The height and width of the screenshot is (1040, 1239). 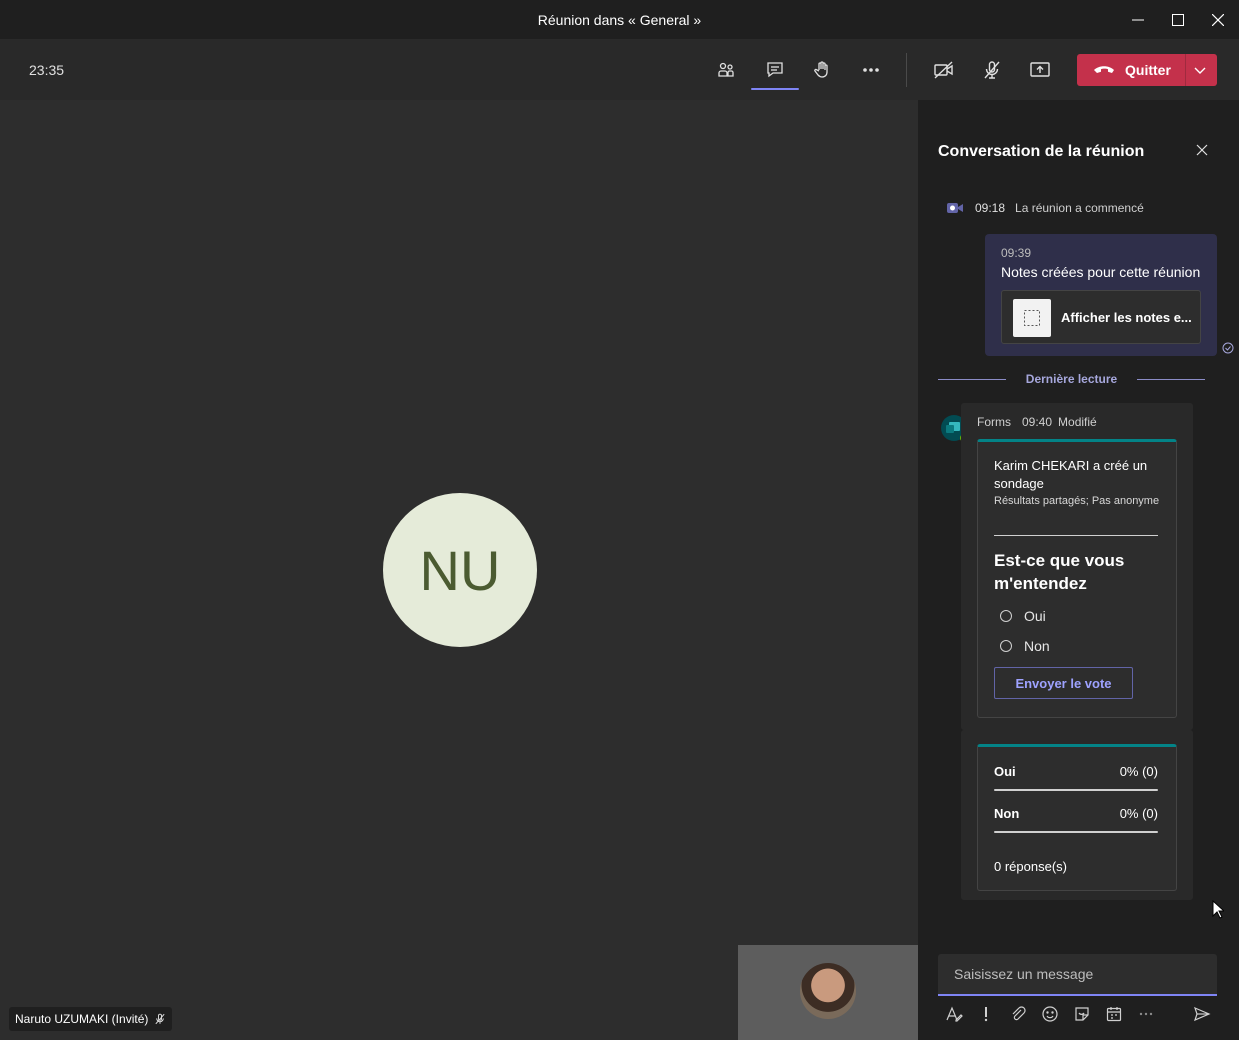 I want to click on message-composer, so click(x=1077, y=975).